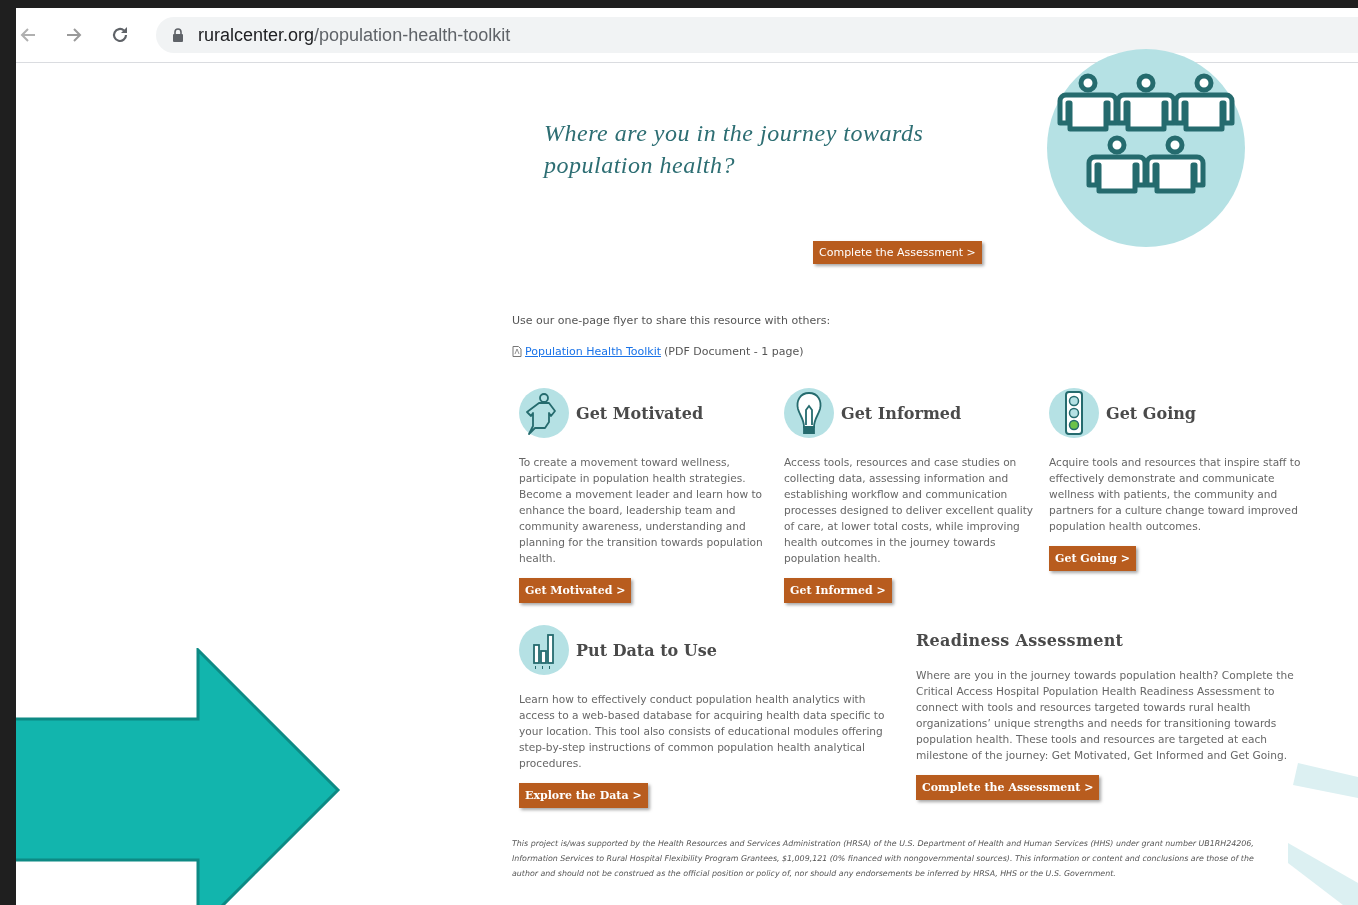 This screenshot has width=1358, height=905. What do you see at coordinates (517, 351) in the screenshot?
I see `pdf-icon` at bounding box center [517, 351].